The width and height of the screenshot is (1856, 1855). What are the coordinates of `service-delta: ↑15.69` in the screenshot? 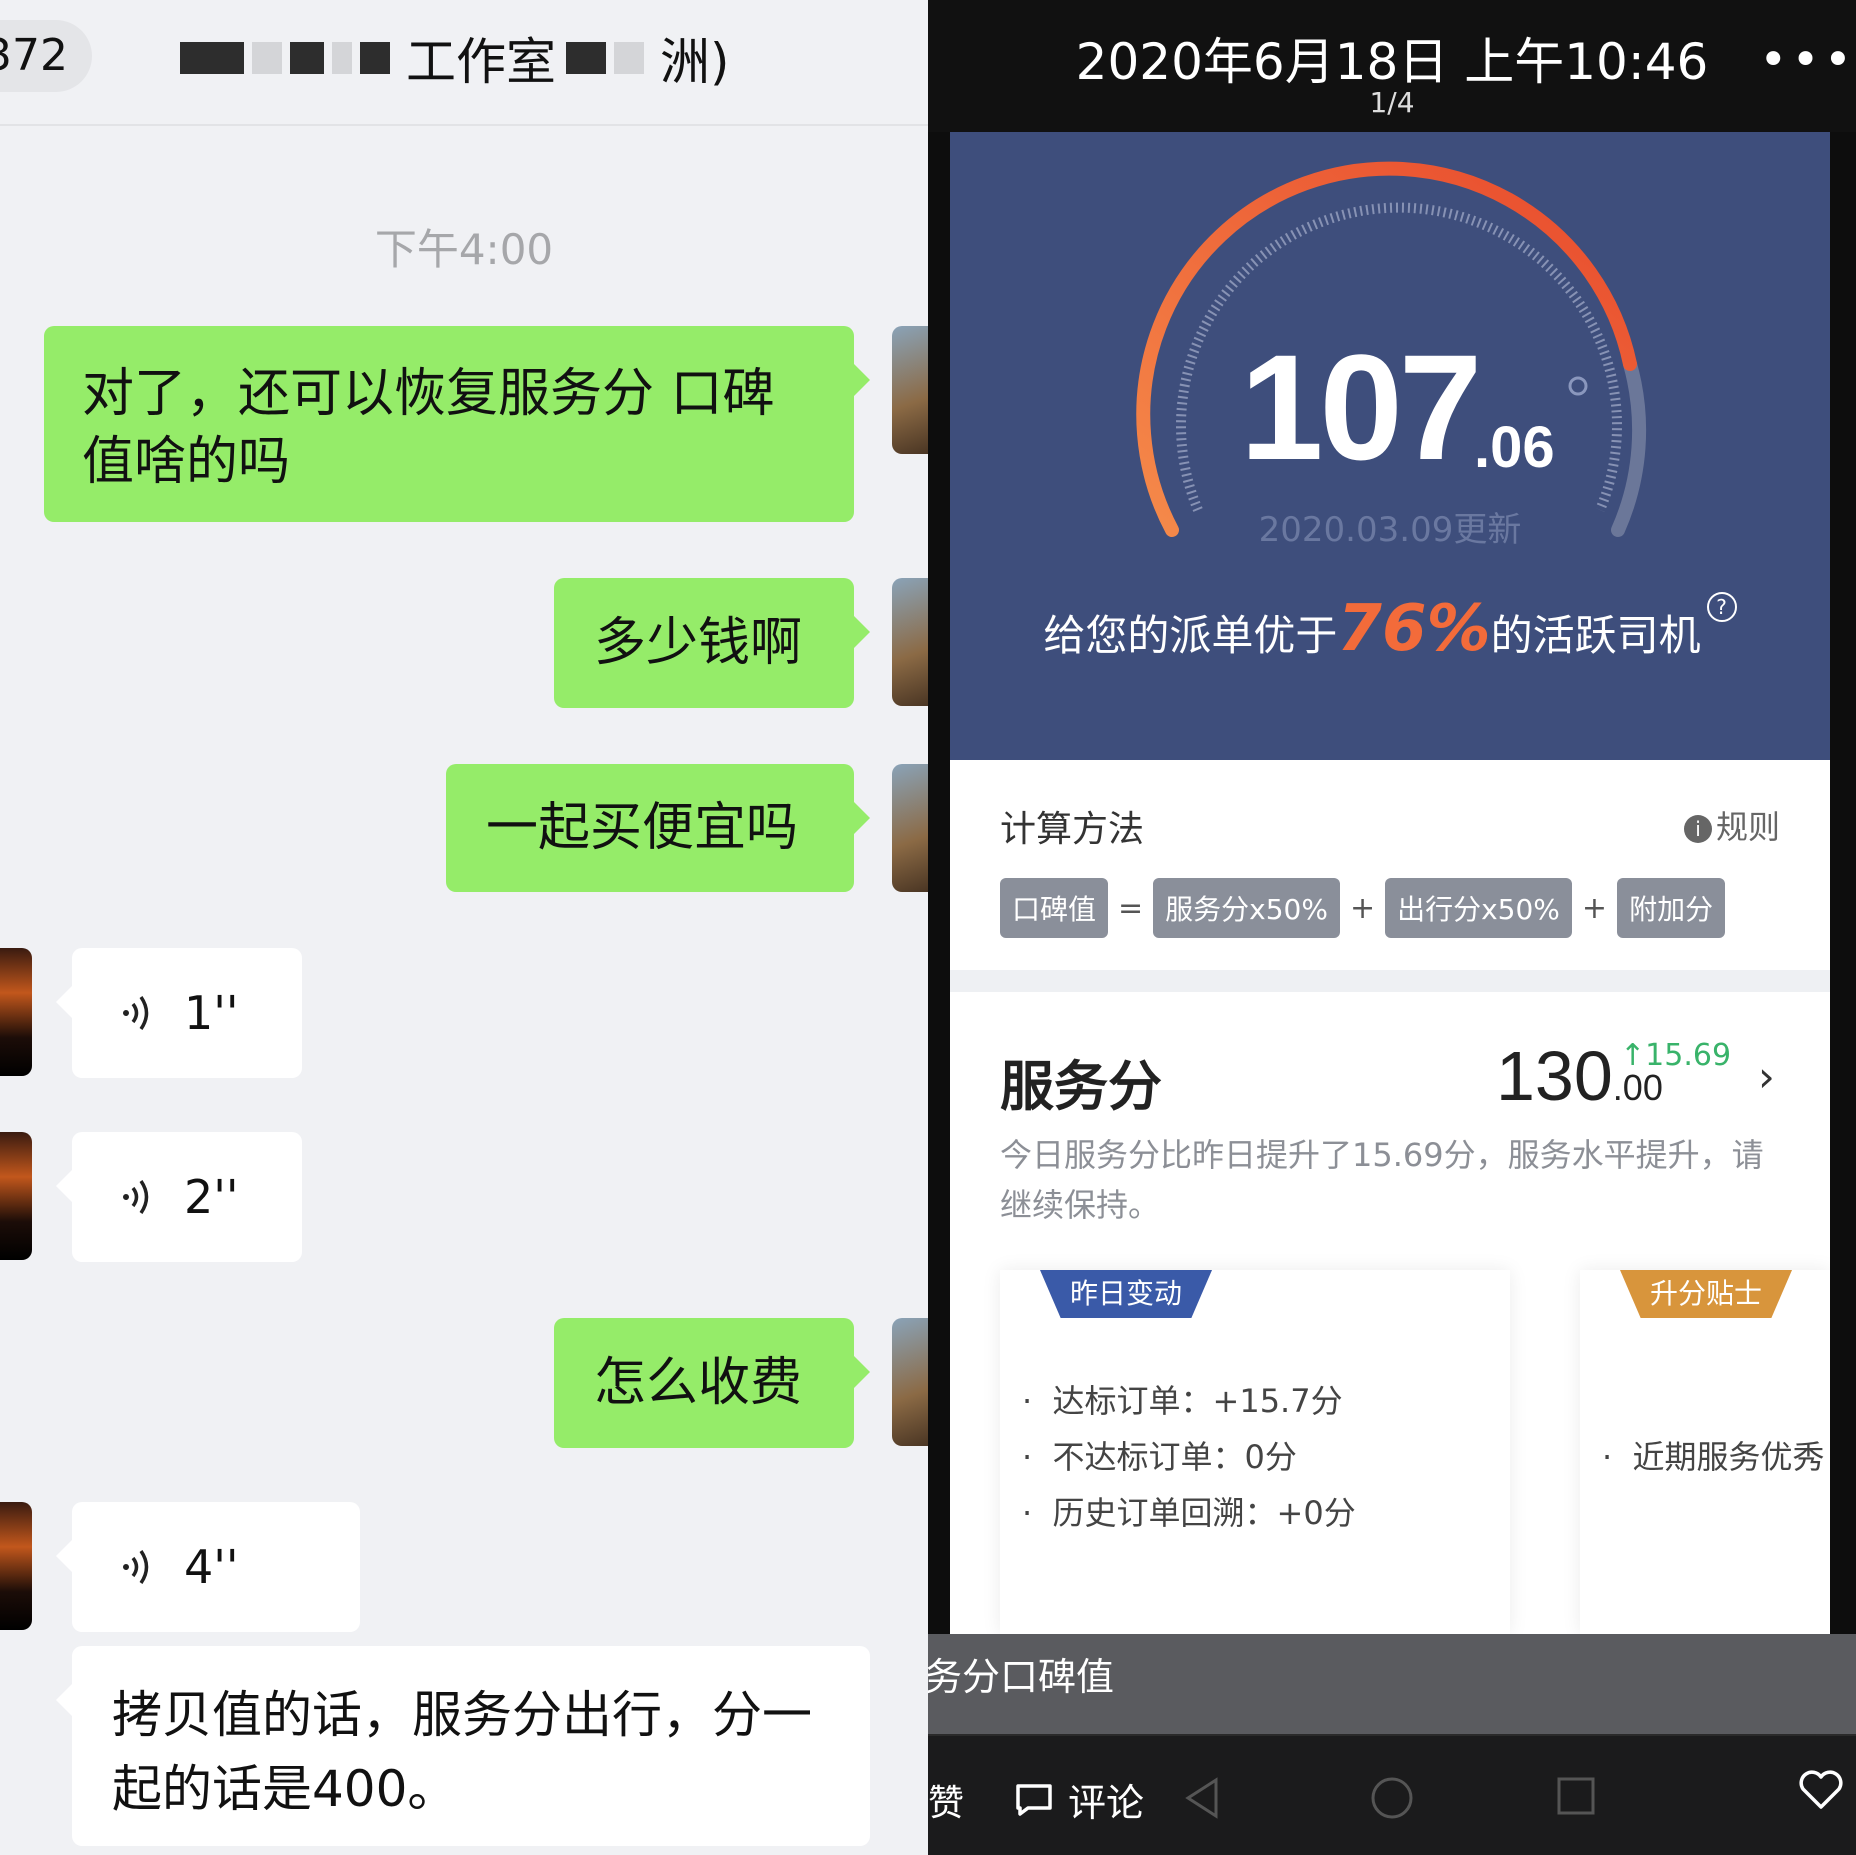 It's located at (1675, 1055).